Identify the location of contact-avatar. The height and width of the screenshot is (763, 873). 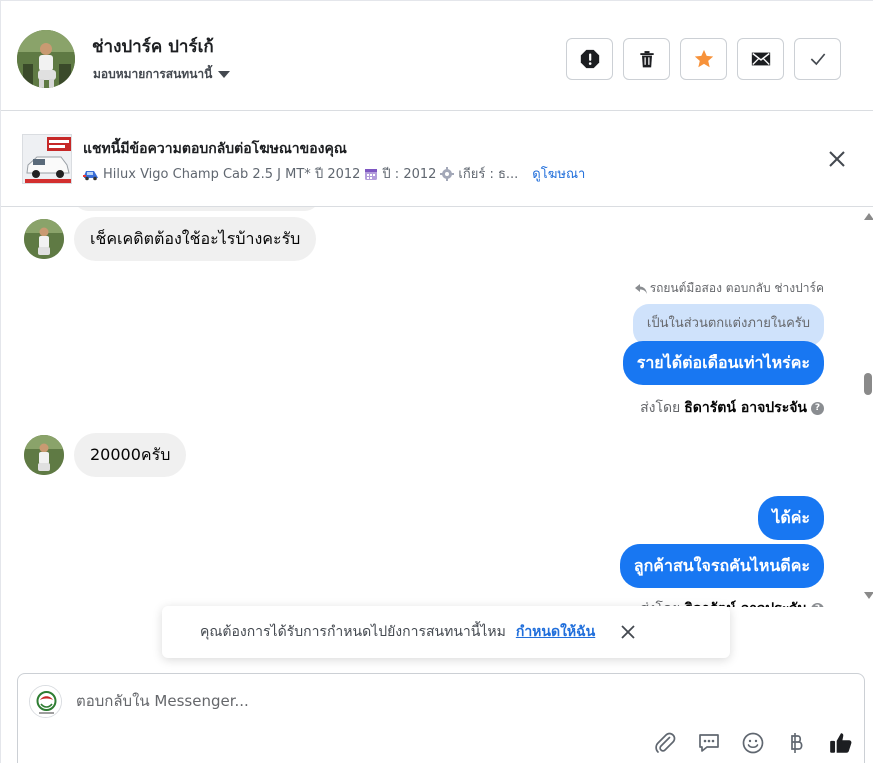
(46, 59).